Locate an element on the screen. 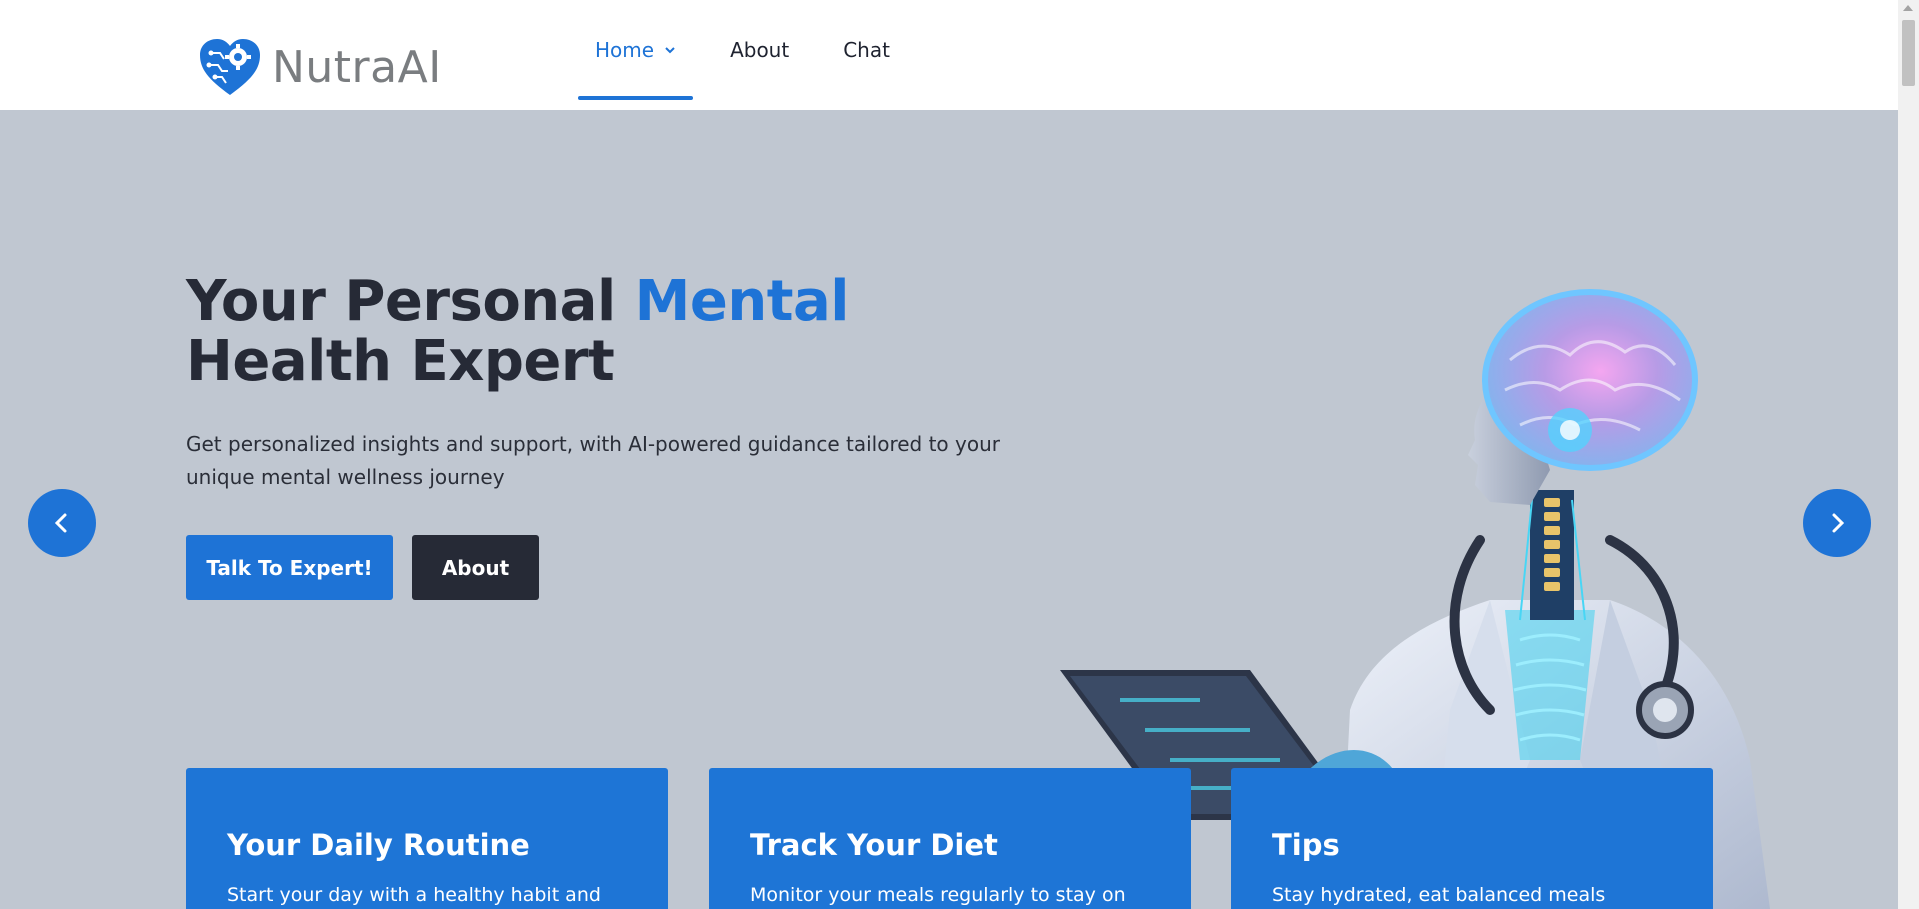  carousel-next-button is located at coordinates (1837, 523).